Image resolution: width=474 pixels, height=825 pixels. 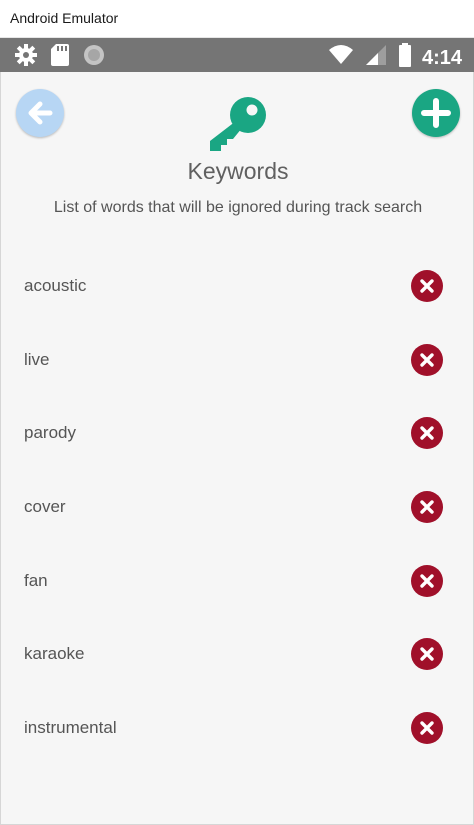 I want to click on circle-icon, so click(x=94, y=57).